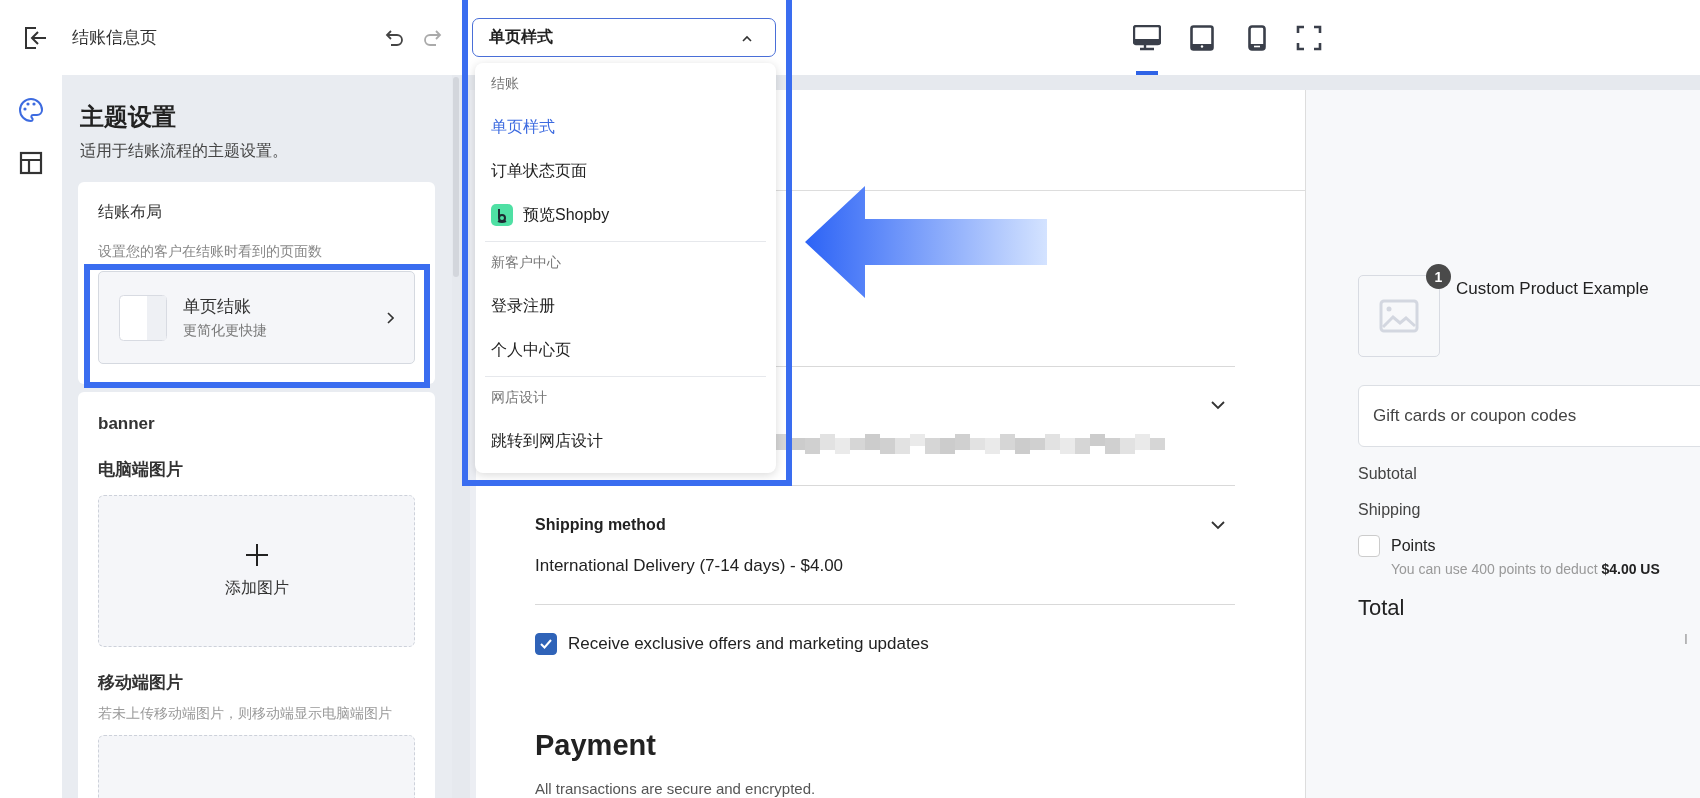 The image size is (1700, 798). I want to click on field-label: 电脑端图片, so click(141, 470).